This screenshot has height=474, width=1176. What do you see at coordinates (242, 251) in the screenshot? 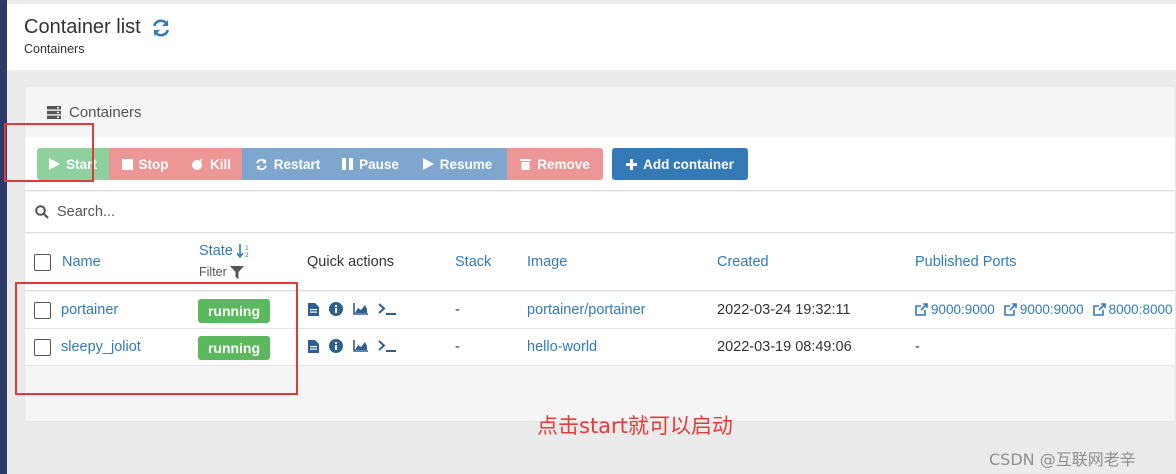
I see `sort-alpha-icon: 12` at bounding box center [242, 251].